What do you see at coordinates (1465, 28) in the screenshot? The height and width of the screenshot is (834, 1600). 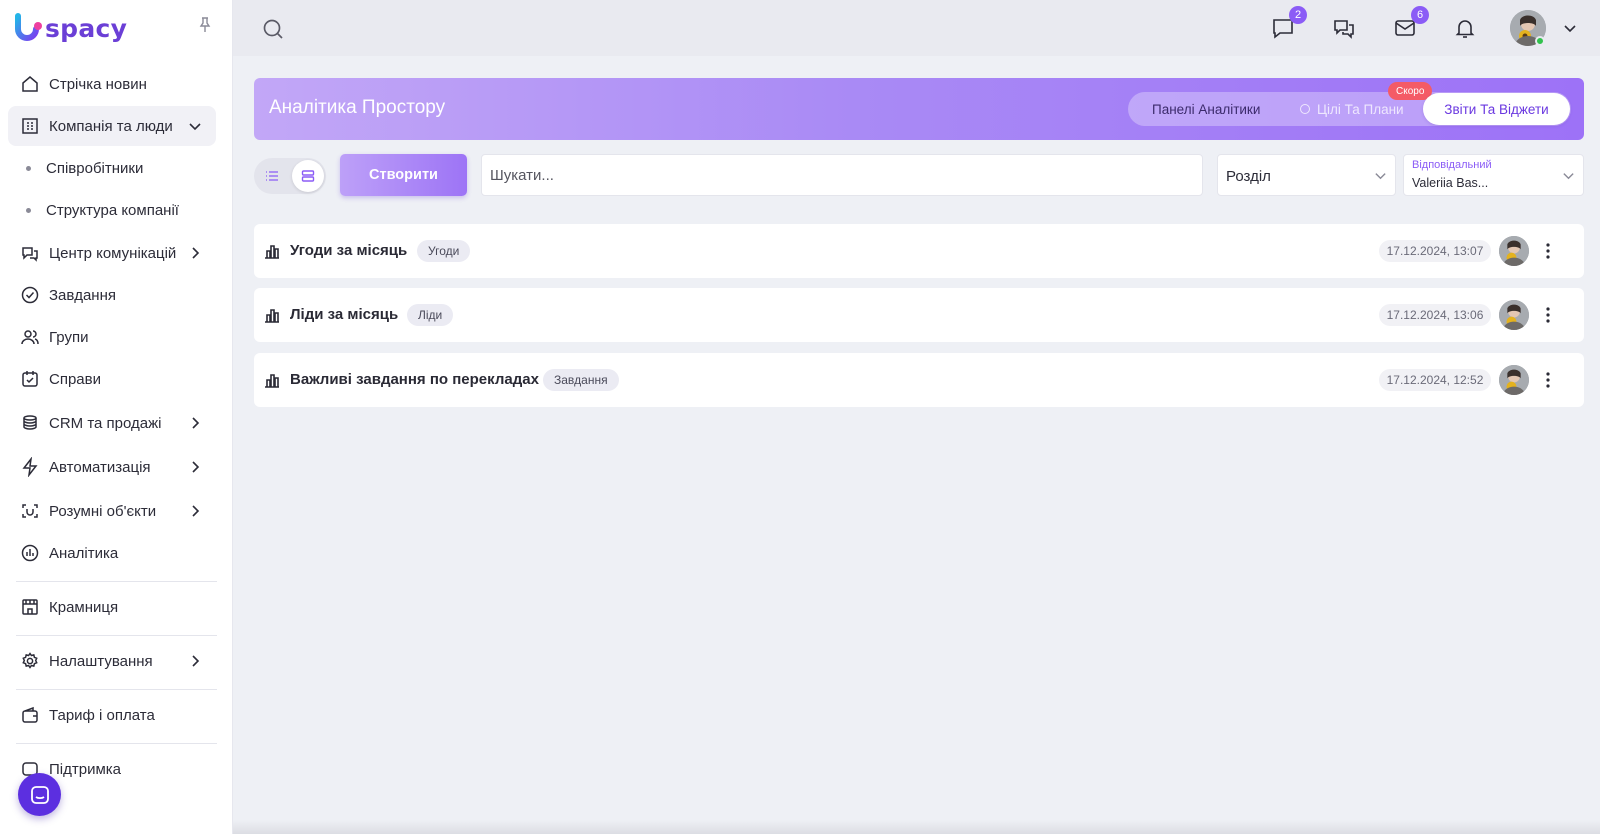 I see `notifications-button` at bounding box center [1465, 28].